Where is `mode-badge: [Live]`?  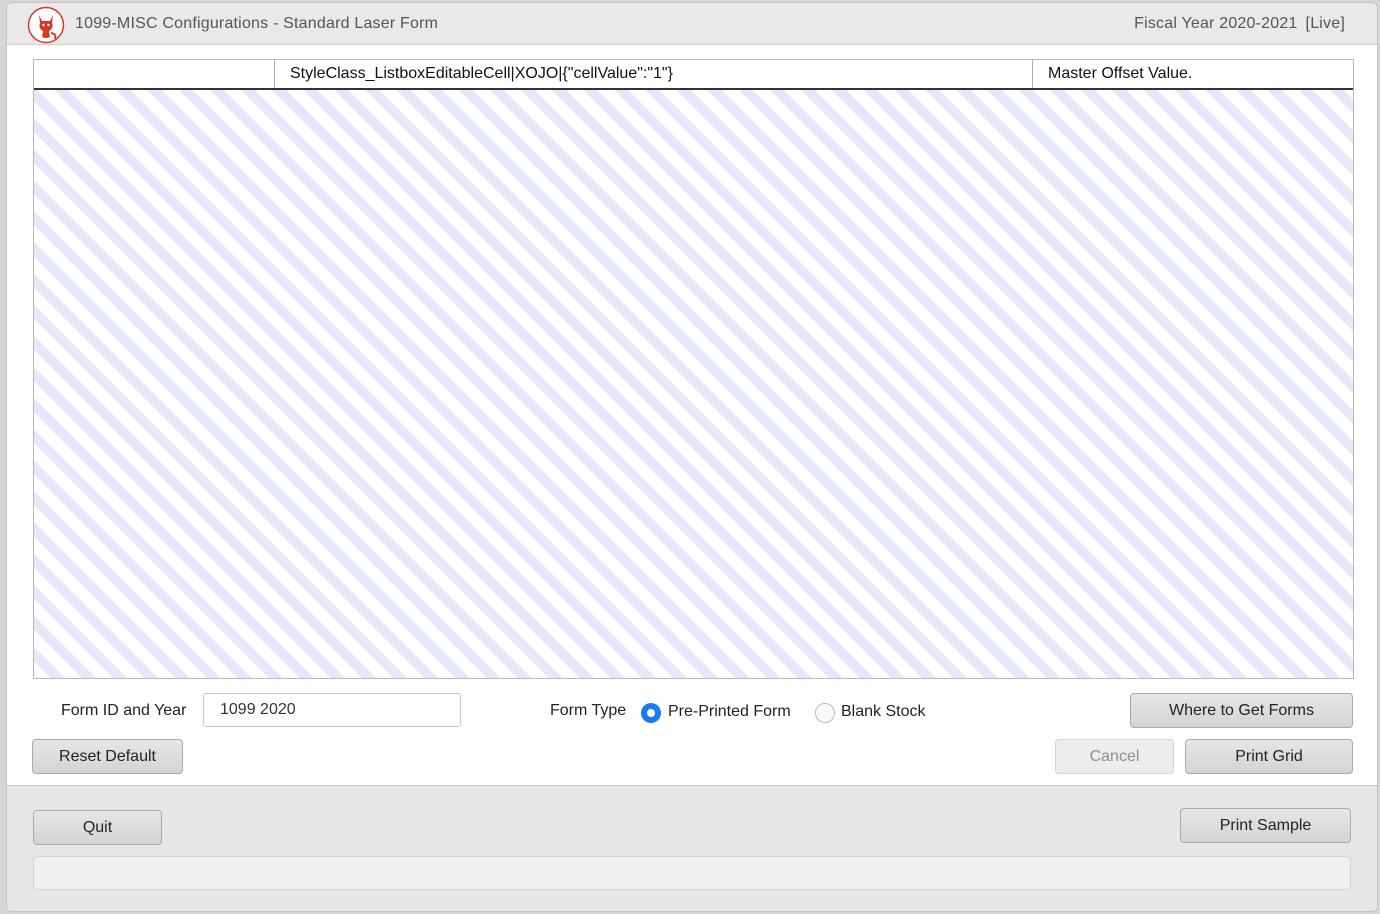
mode-badge: [Live] is located at coordinates (1325, 23).